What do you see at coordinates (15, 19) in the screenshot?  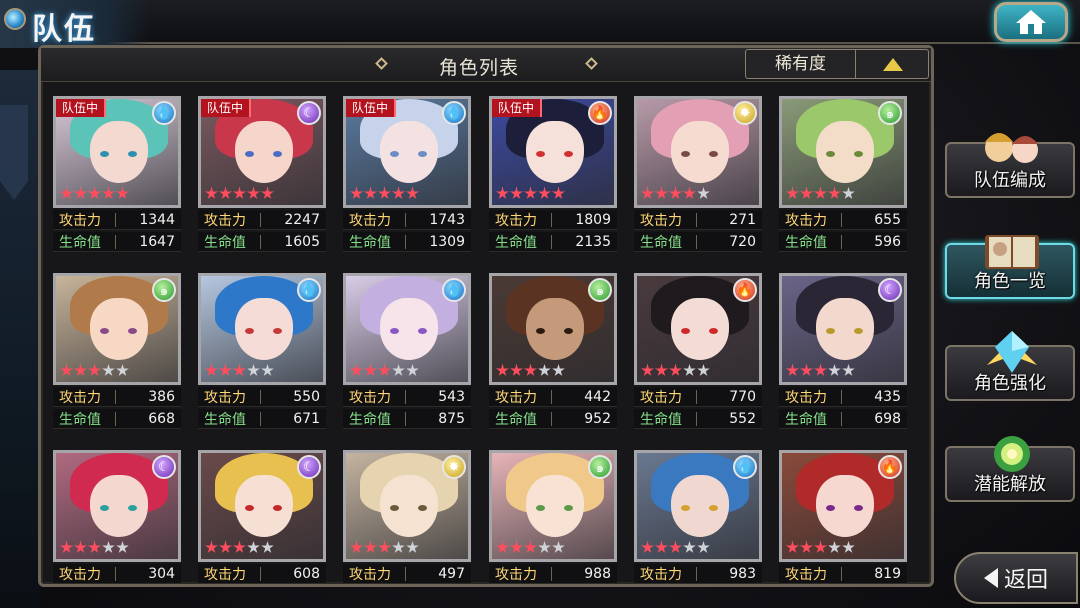 I see `gem-icon` at bounding box center [15, 19].